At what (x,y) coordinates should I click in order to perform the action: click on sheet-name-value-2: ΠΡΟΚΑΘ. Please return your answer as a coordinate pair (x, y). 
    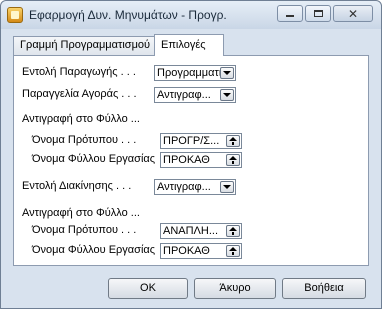
    Looking at the image, I should click on (186, 251).